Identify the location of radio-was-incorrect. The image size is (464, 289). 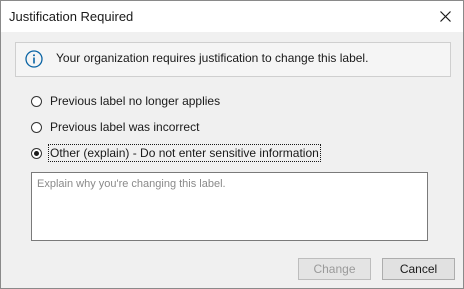
(36, 127).